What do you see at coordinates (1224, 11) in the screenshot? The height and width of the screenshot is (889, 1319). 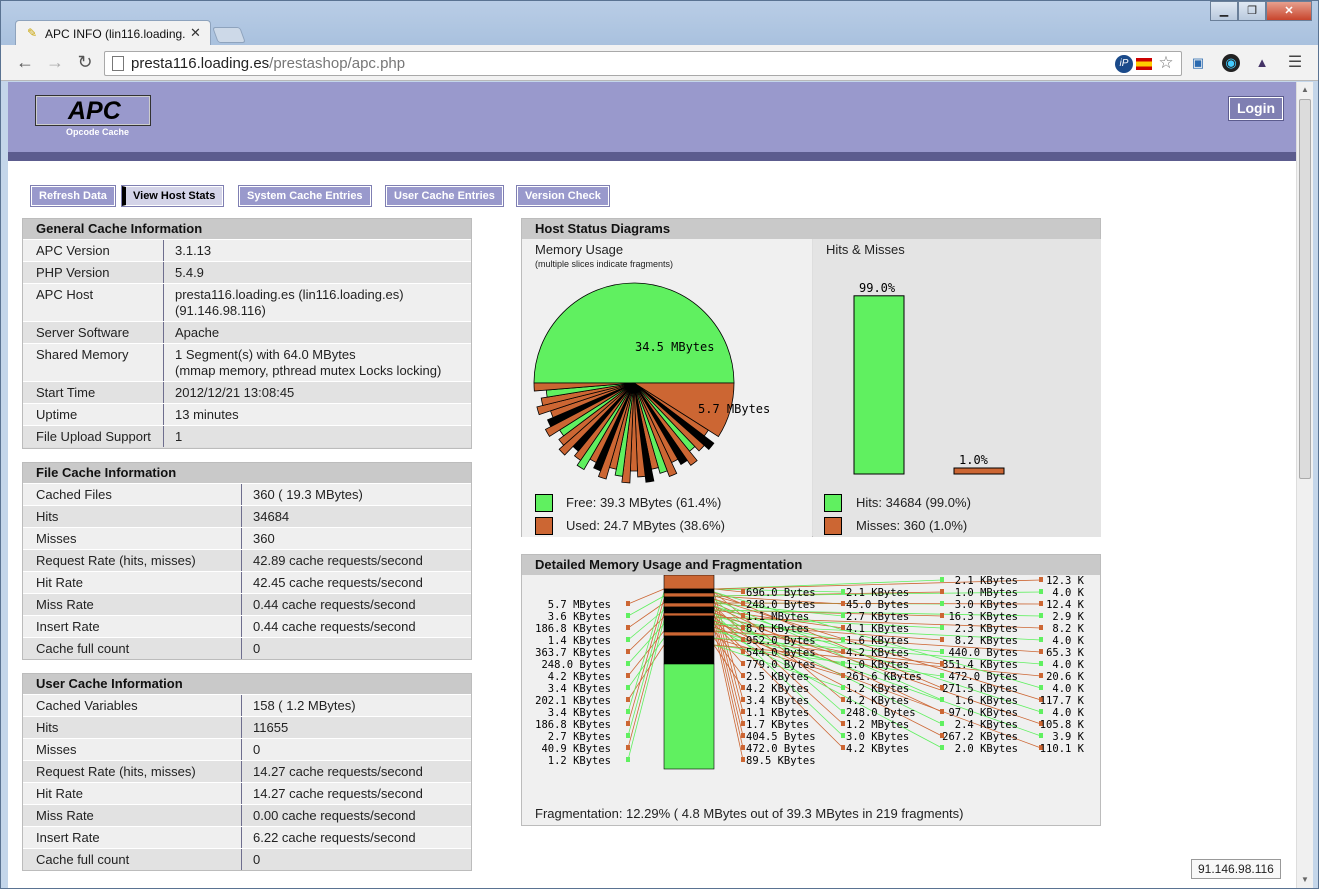 I see `minimize-button: ▁` at bounding box center [1224, 11].